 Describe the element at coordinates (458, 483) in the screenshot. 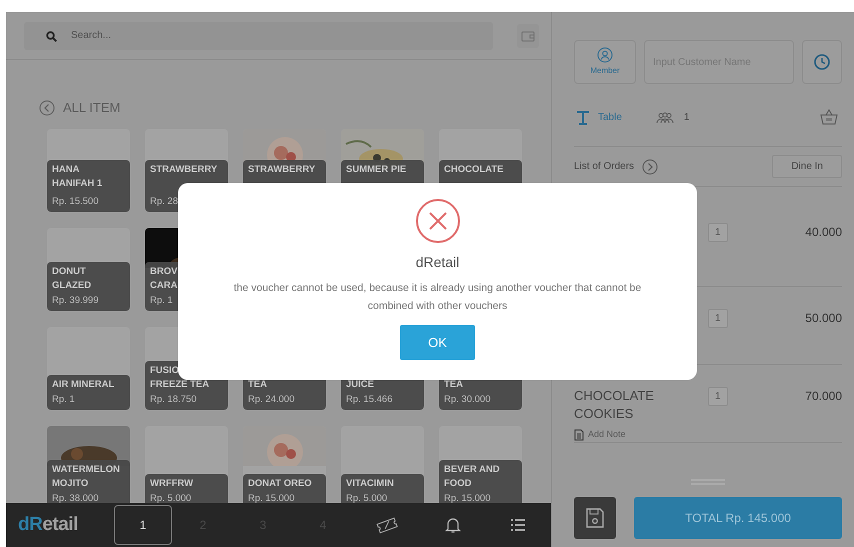

I see `product-name: FOOD` at that location.